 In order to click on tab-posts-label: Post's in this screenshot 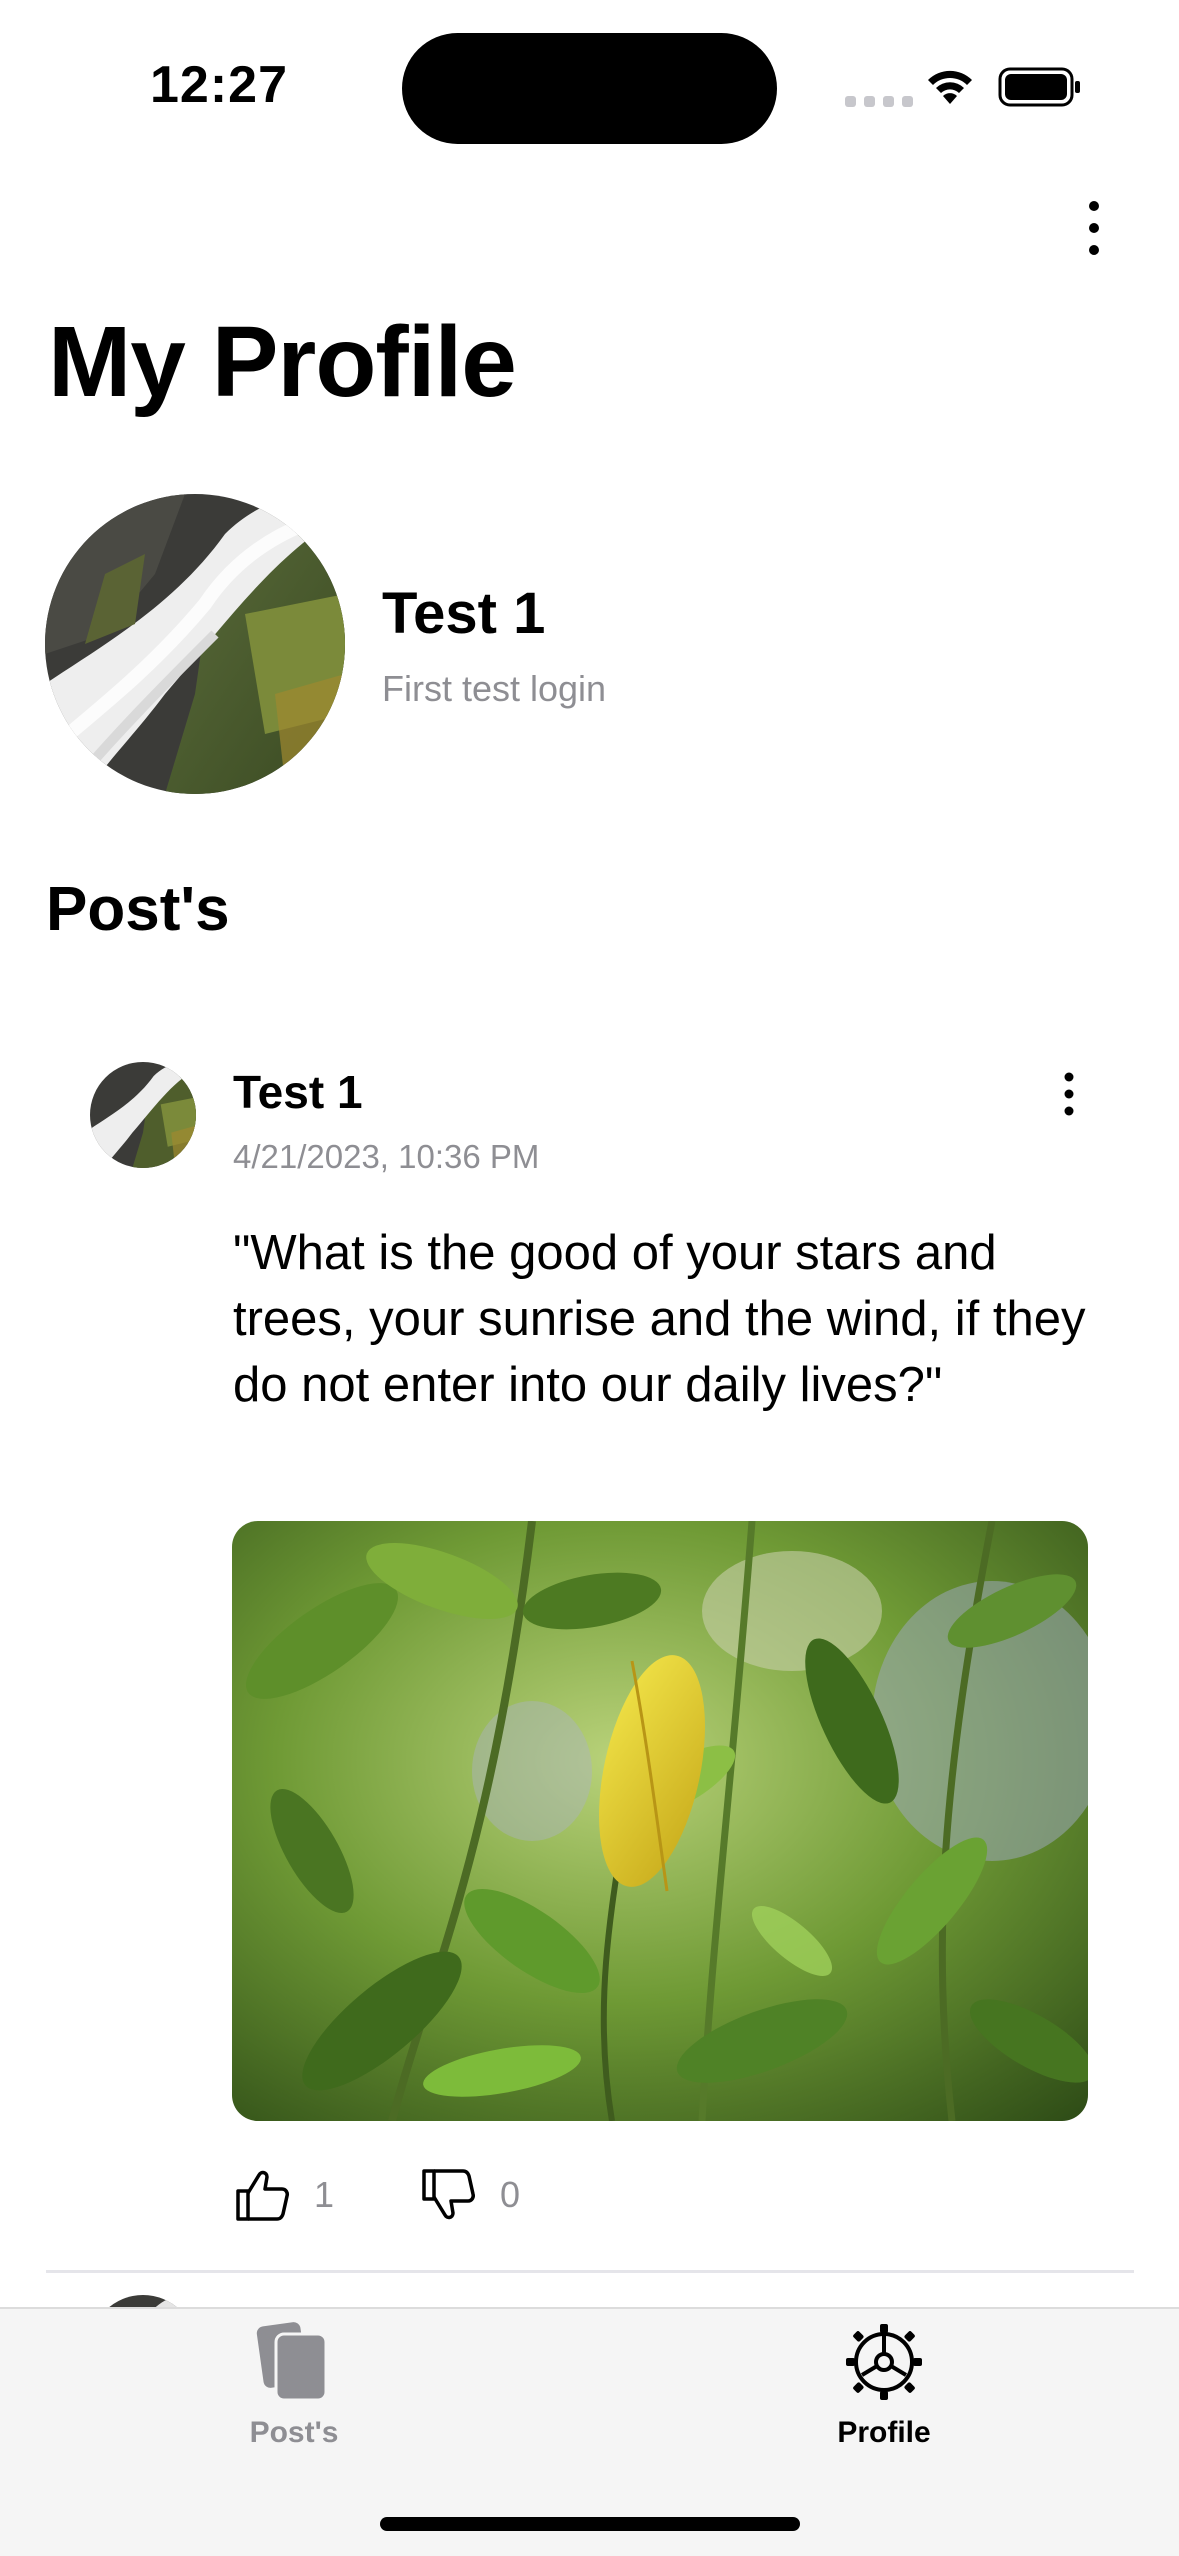, I will do `click(294, 2432)`.